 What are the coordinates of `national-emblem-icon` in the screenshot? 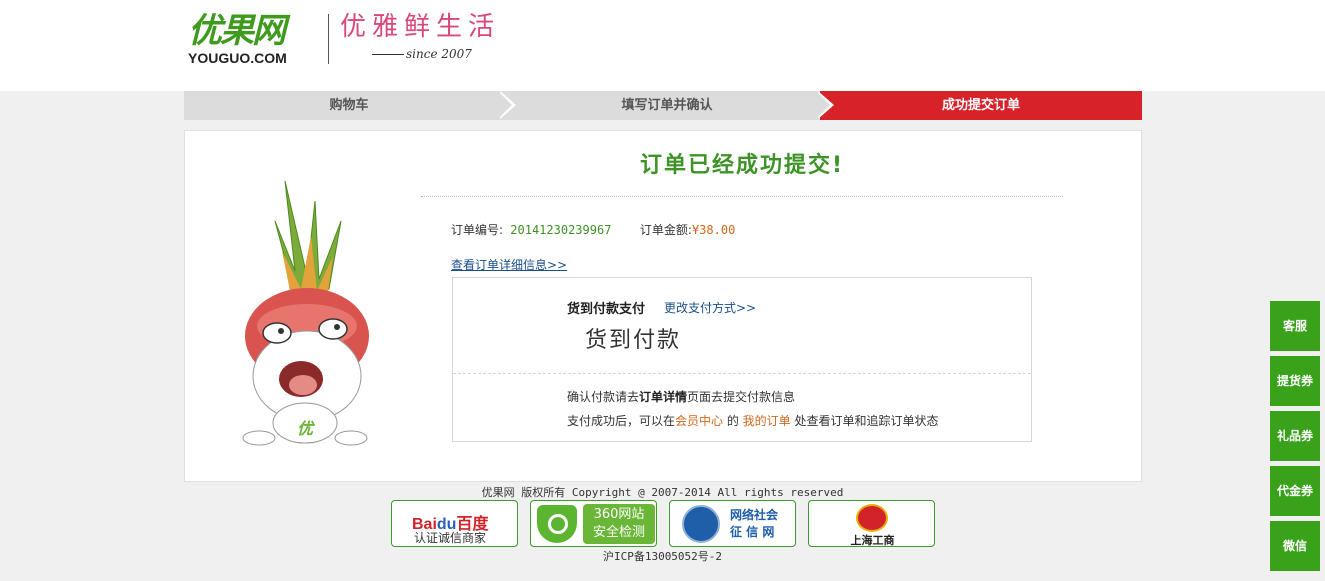 It's located at (872, 518).